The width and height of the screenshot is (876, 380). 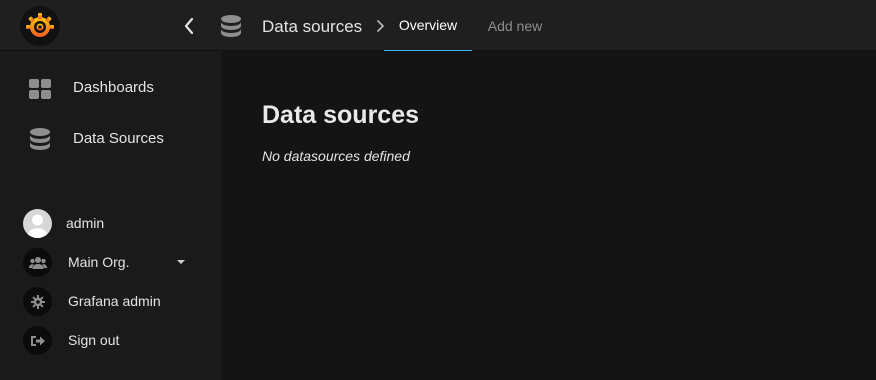 What do you see at coordinates (515, 25) in the screenshot?
I see `tab-add-new: Add new` at bounding box center [515, 25].